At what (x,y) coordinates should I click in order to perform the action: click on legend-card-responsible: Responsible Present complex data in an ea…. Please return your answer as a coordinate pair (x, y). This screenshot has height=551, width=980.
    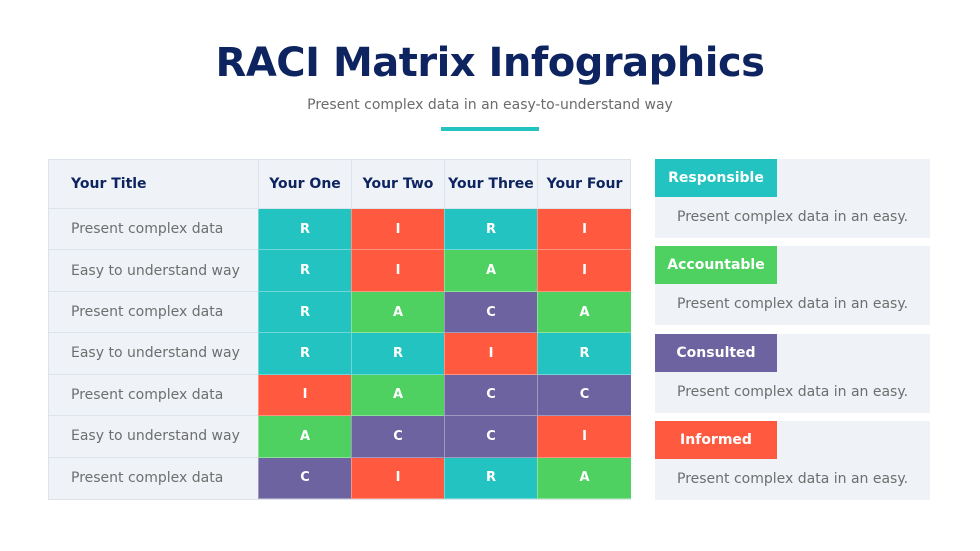
    Looking at the image, I should click on (792, 198).